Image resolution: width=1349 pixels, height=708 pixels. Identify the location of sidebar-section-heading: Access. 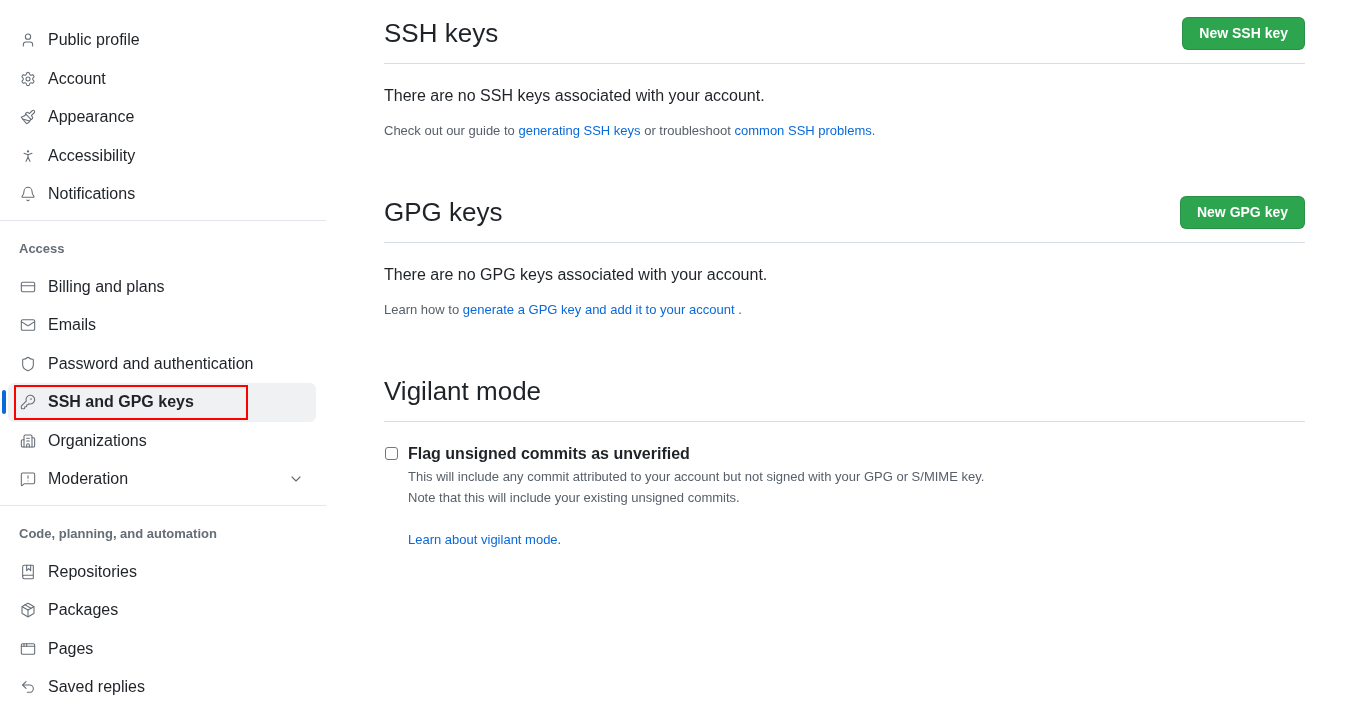
(42, 248).